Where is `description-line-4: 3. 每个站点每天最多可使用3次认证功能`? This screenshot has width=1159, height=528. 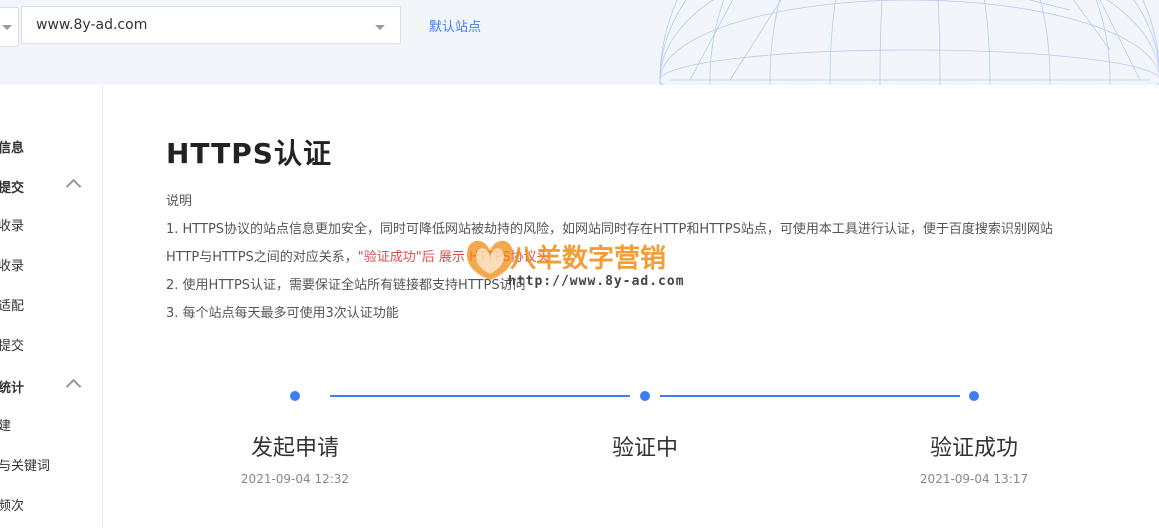 description-line-4: 3. 每个站点每天最多可使用3次认证功能 is located at coordinates (282, 313).